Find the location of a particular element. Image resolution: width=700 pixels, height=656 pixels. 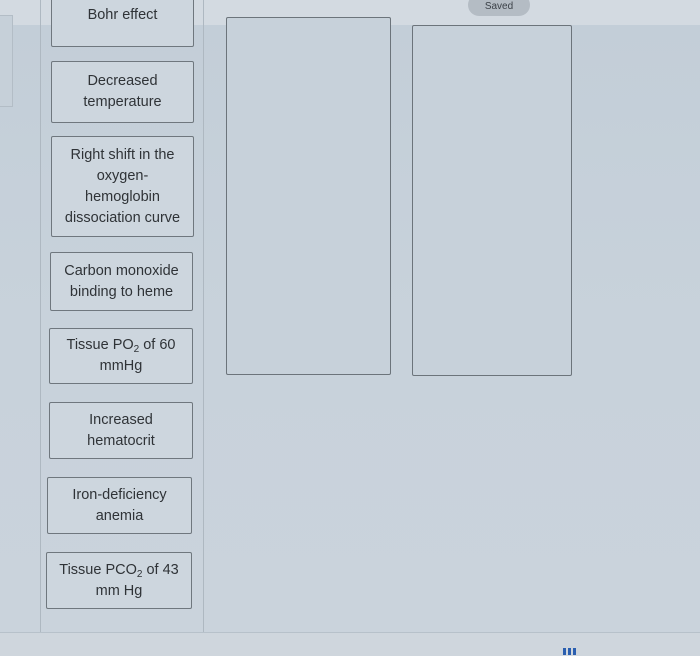

label-text: Tissue PCO is located at coordinates (98, 569).